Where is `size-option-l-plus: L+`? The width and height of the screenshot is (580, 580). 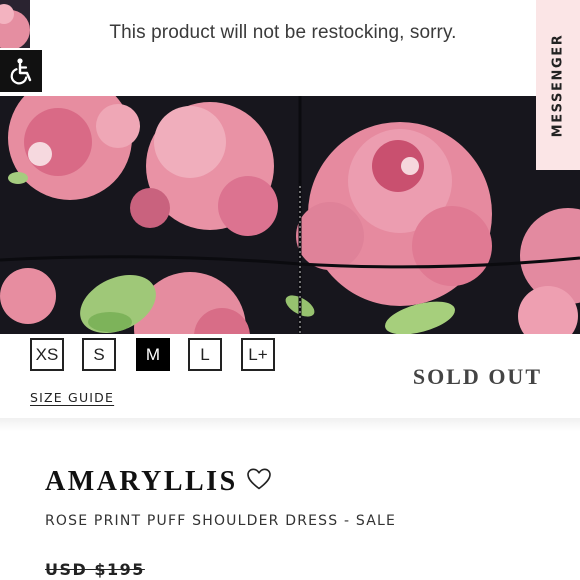 size-option-l-plus: L+ is located at coordinates (258, 354).